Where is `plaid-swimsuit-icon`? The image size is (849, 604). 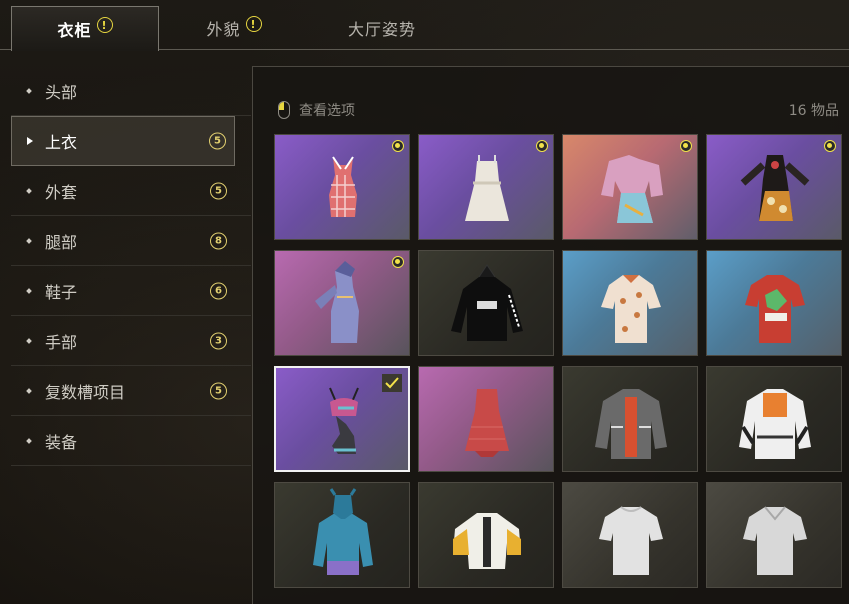
plaid-swimsuit-icon is located at coordinates (343, 186).